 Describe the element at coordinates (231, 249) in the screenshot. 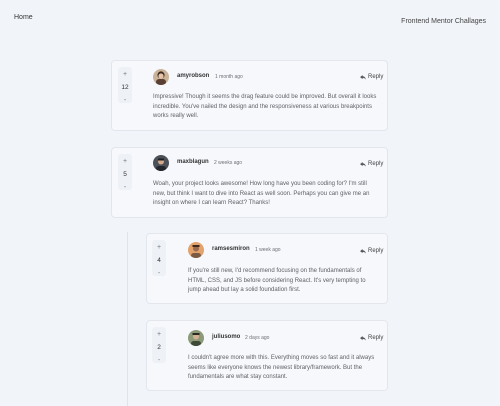

I see `username: ramsesmiron` at that location.